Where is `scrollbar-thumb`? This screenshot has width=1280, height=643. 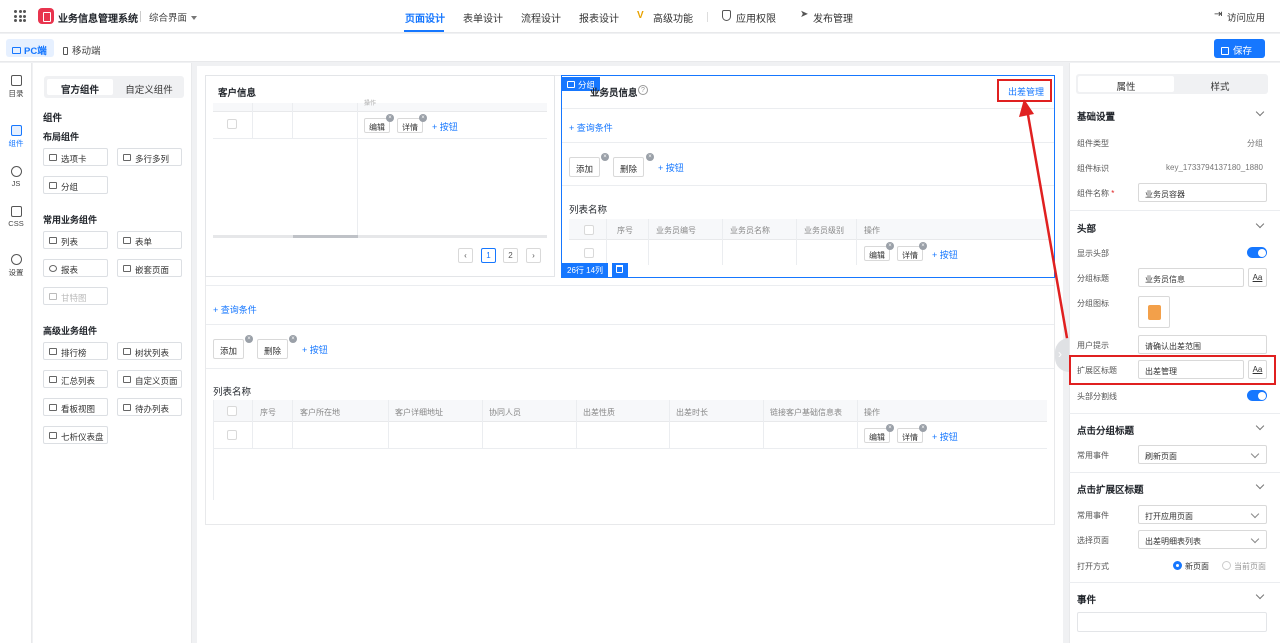 scrollbar-thumb is located at coordinates (325, 236).